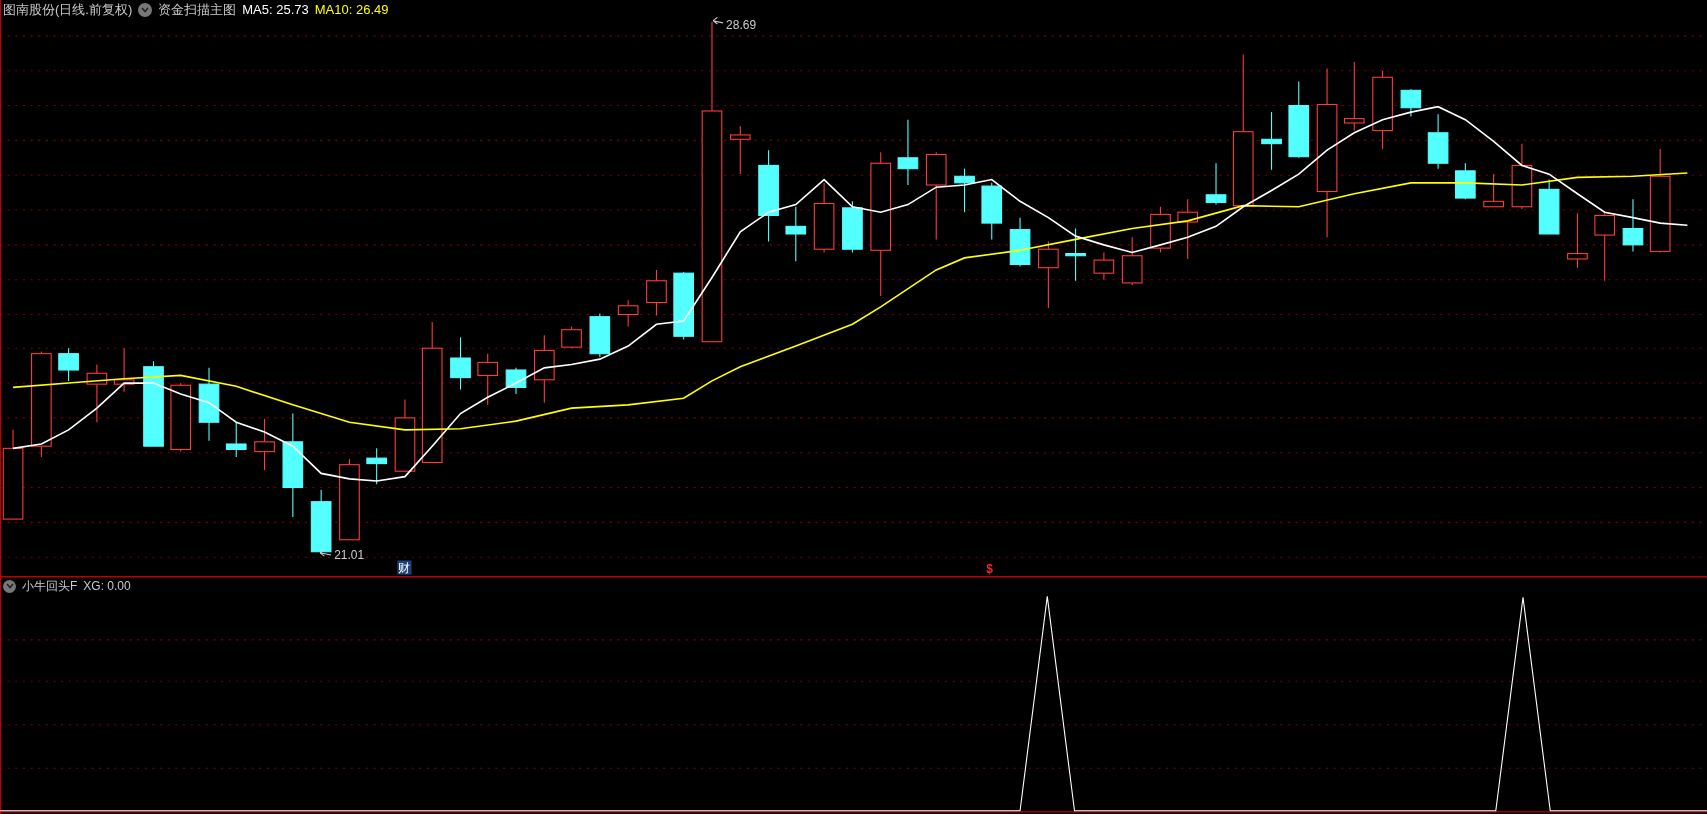  What do you see at coordinates (50, 586) in the screenshot?
I see `indicator-title: 小牛回头F` at bounding box center [50, 586].